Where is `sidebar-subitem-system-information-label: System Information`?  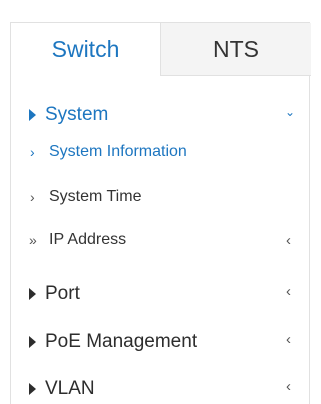
sidebar-subitem-system-information-label: System Information is located at coordinates (118, 151).